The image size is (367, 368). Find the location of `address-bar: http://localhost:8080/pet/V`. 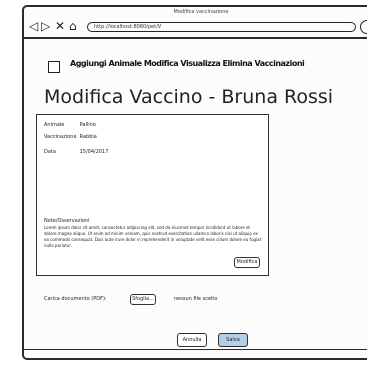

address-bar: http://localhost:8080/pet/V is located at coordinates (221, 27).